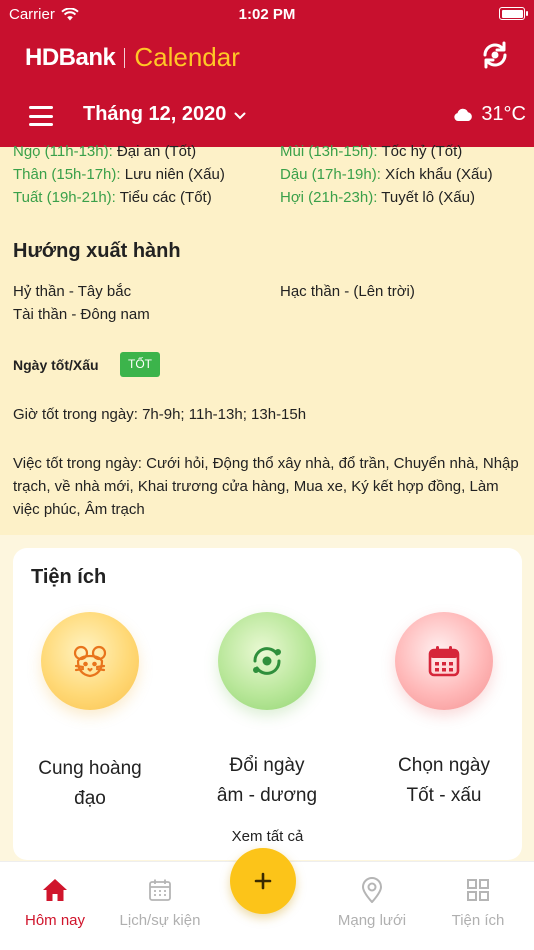 The width and height of the screenshot is (534, 950). What do you see at coordinates (81, 314) in the screenshot?
I see `tai-than-text: Tài thần - Đông nam` at bounding box center [81, 314].